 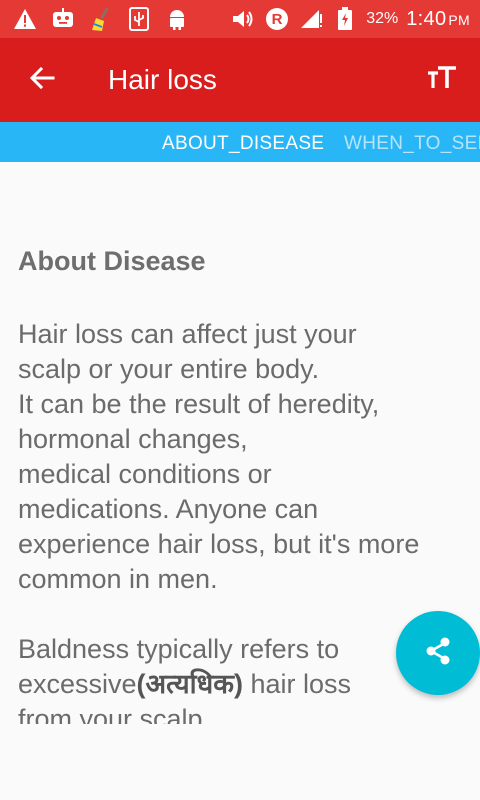 I want to click on paragraph-line: from your scalp., so click(x=114, y=714).